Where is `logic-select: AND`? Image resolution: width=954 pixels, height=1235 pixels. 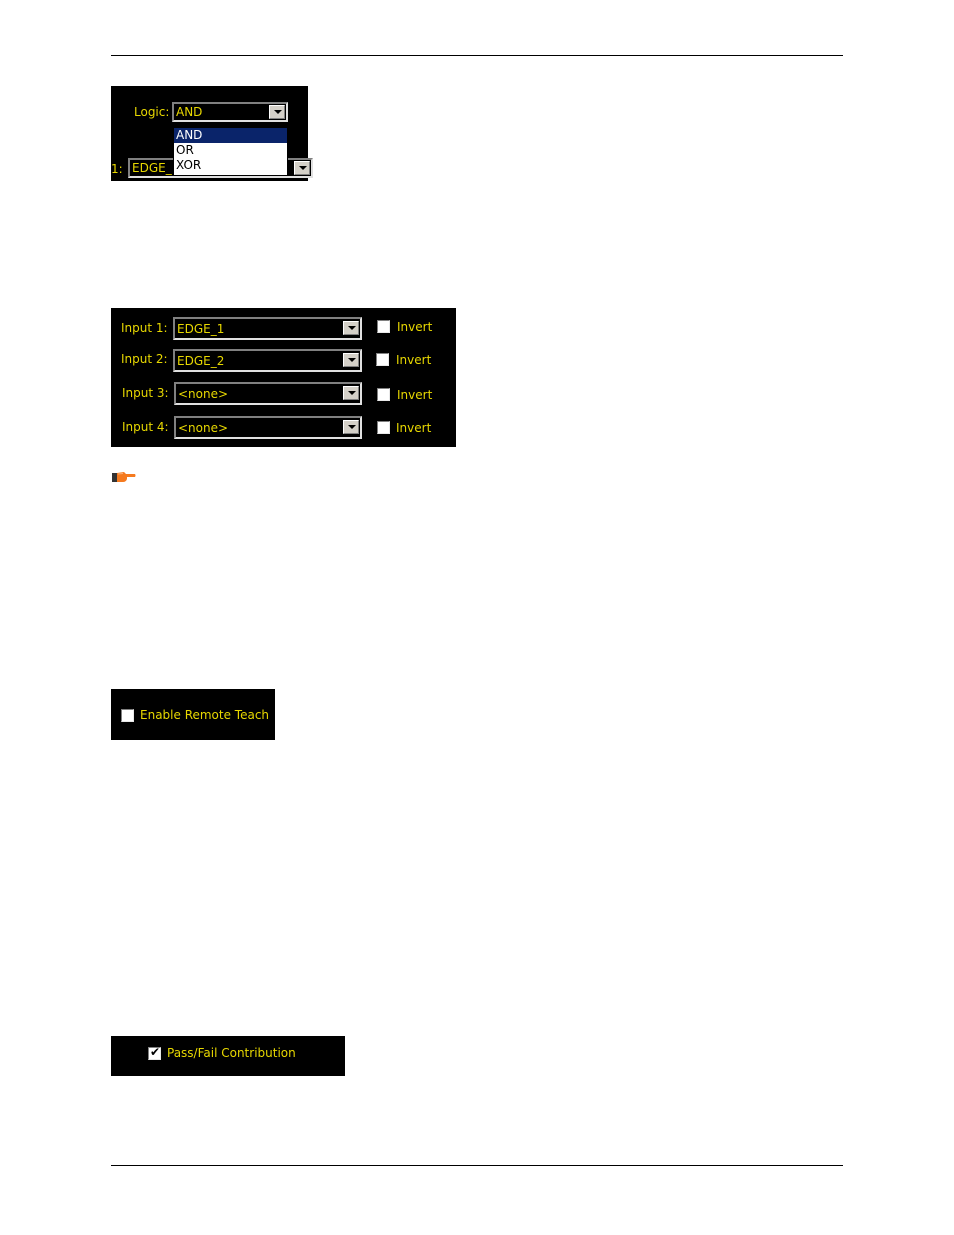 logic-select: AND is located at coordinates (230, 112).